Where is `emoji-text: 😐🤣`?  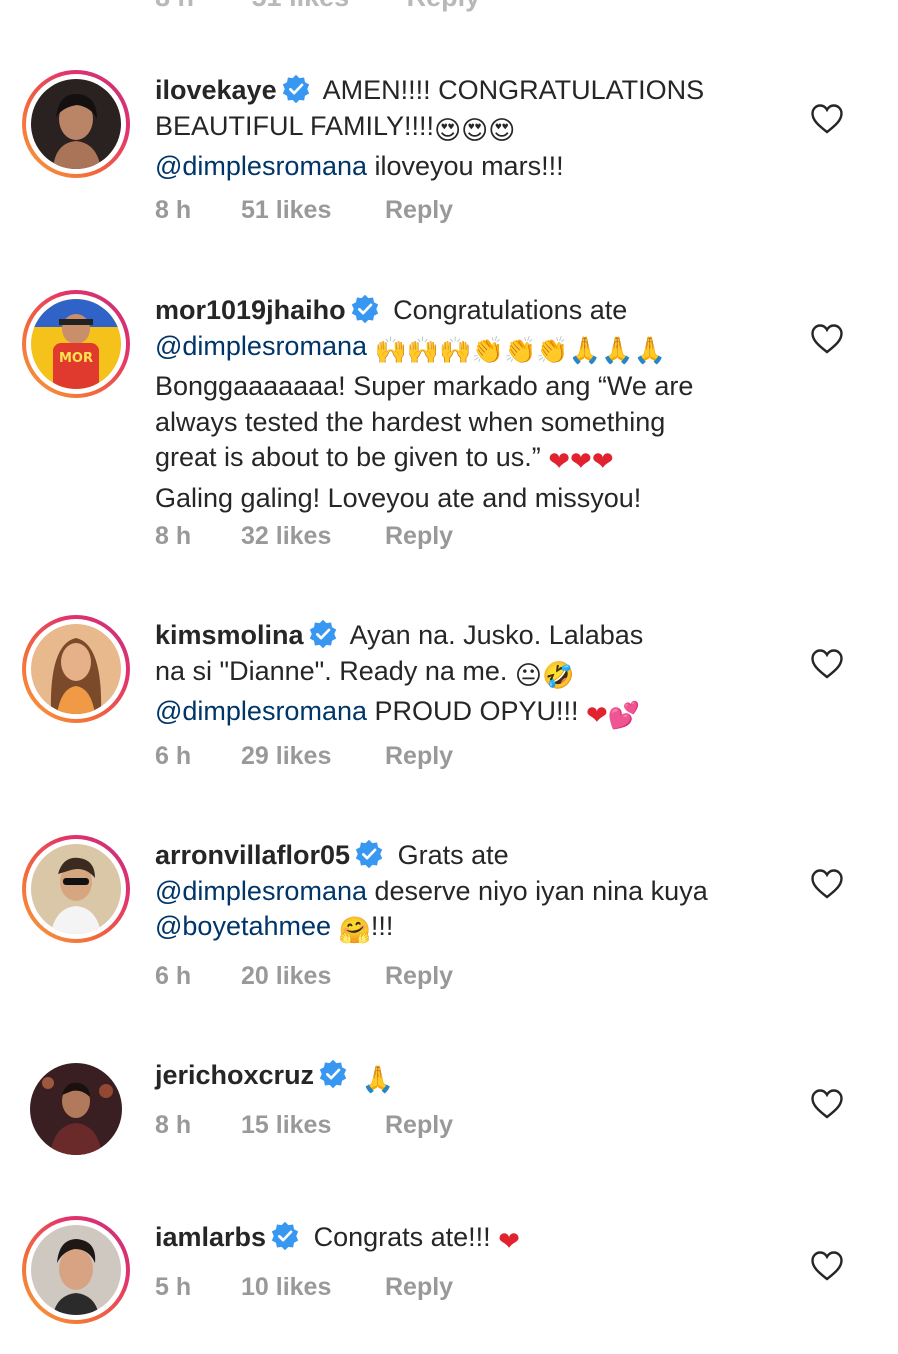 emoji-text: 😐🤣 is located at coordinates (544, 675).